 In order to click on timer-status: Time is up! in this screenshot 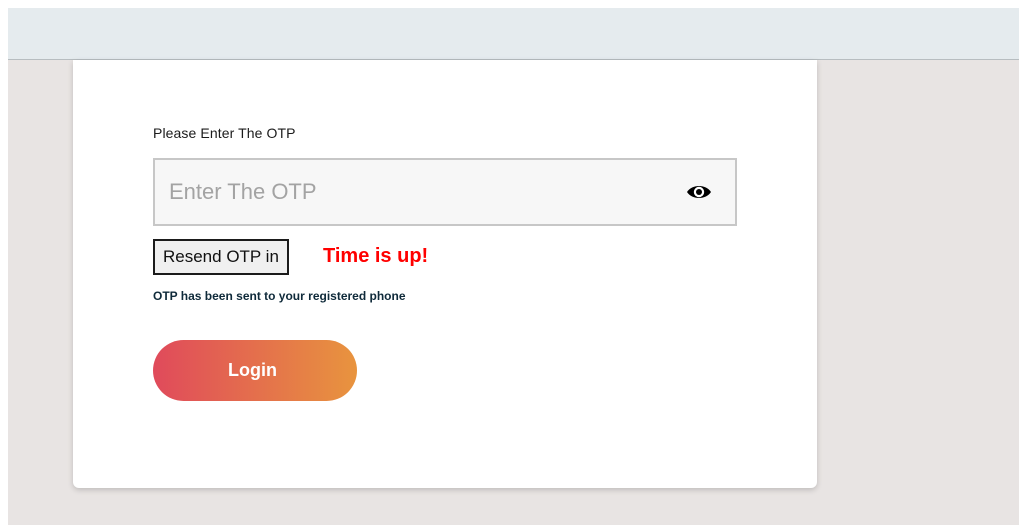, I will do `click(376, 256)`.